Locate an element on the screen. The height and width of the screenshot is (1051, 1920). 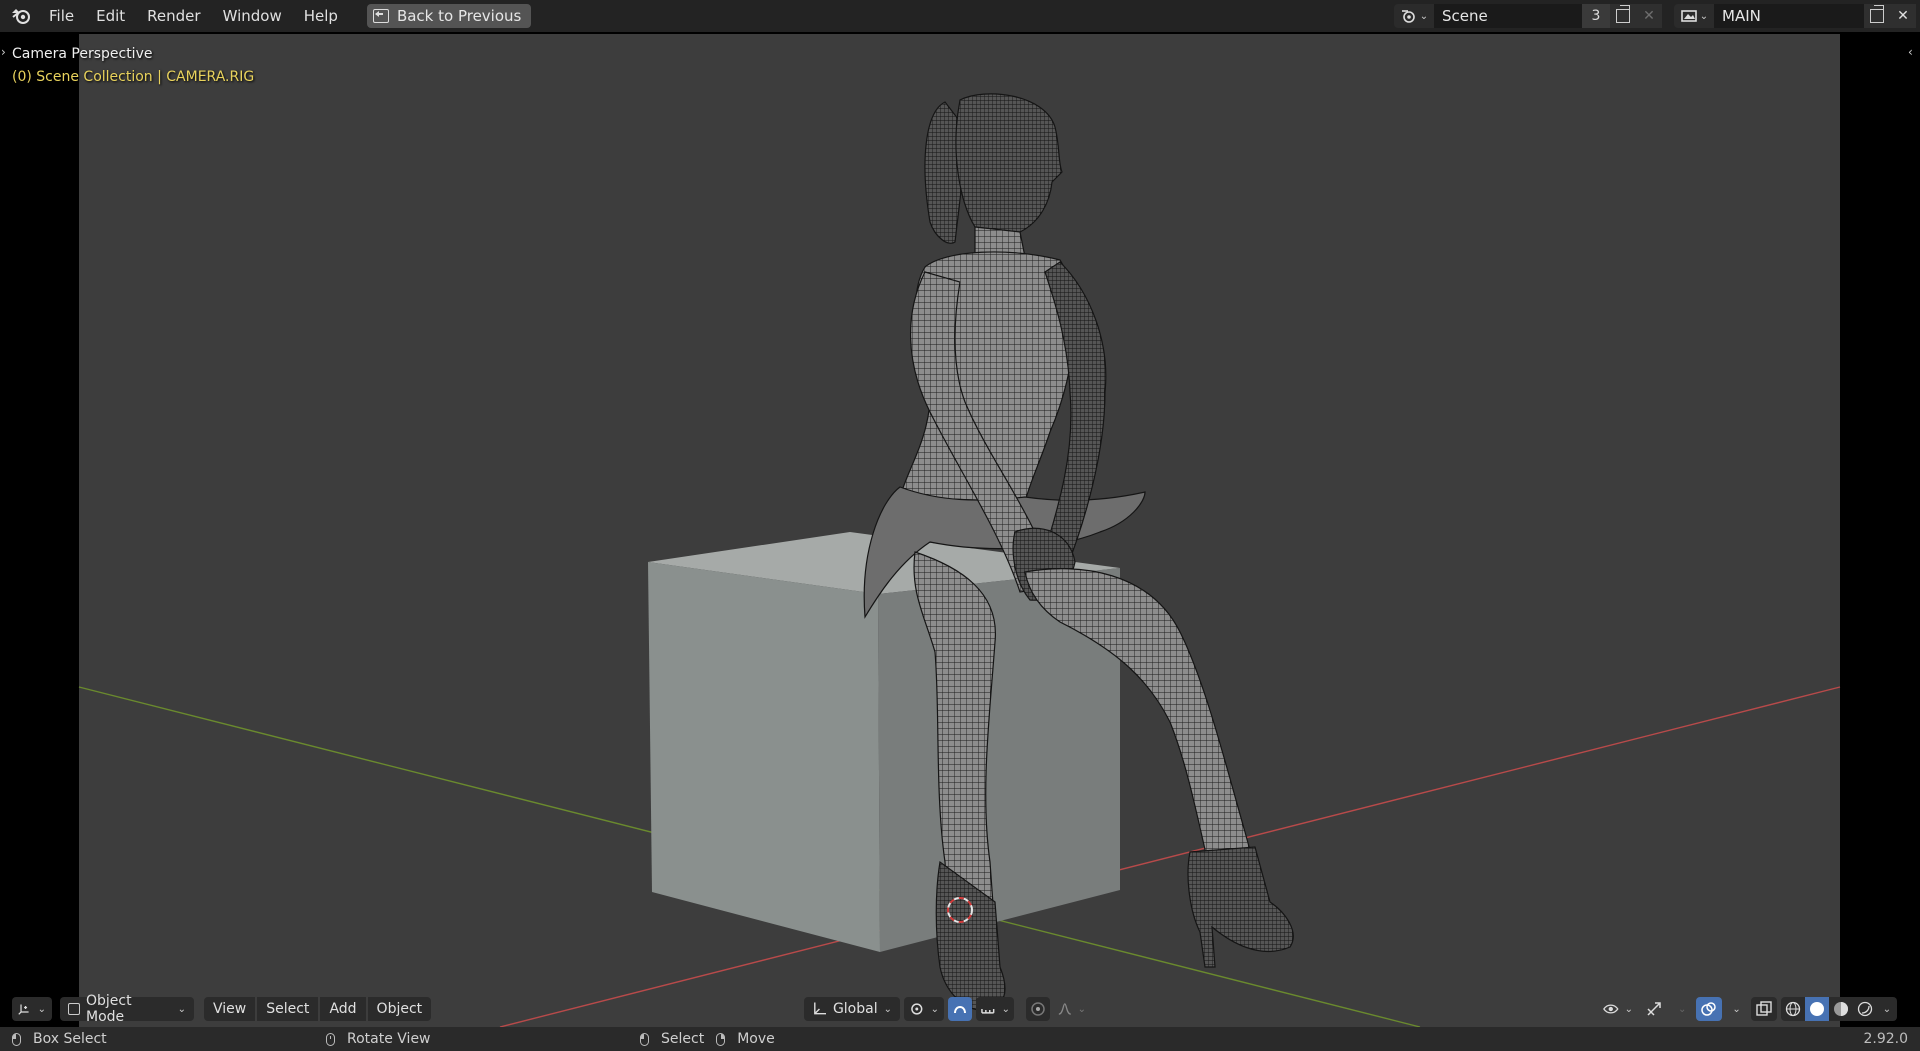
status-move-action: Move is located at coordinates (756, 1039).